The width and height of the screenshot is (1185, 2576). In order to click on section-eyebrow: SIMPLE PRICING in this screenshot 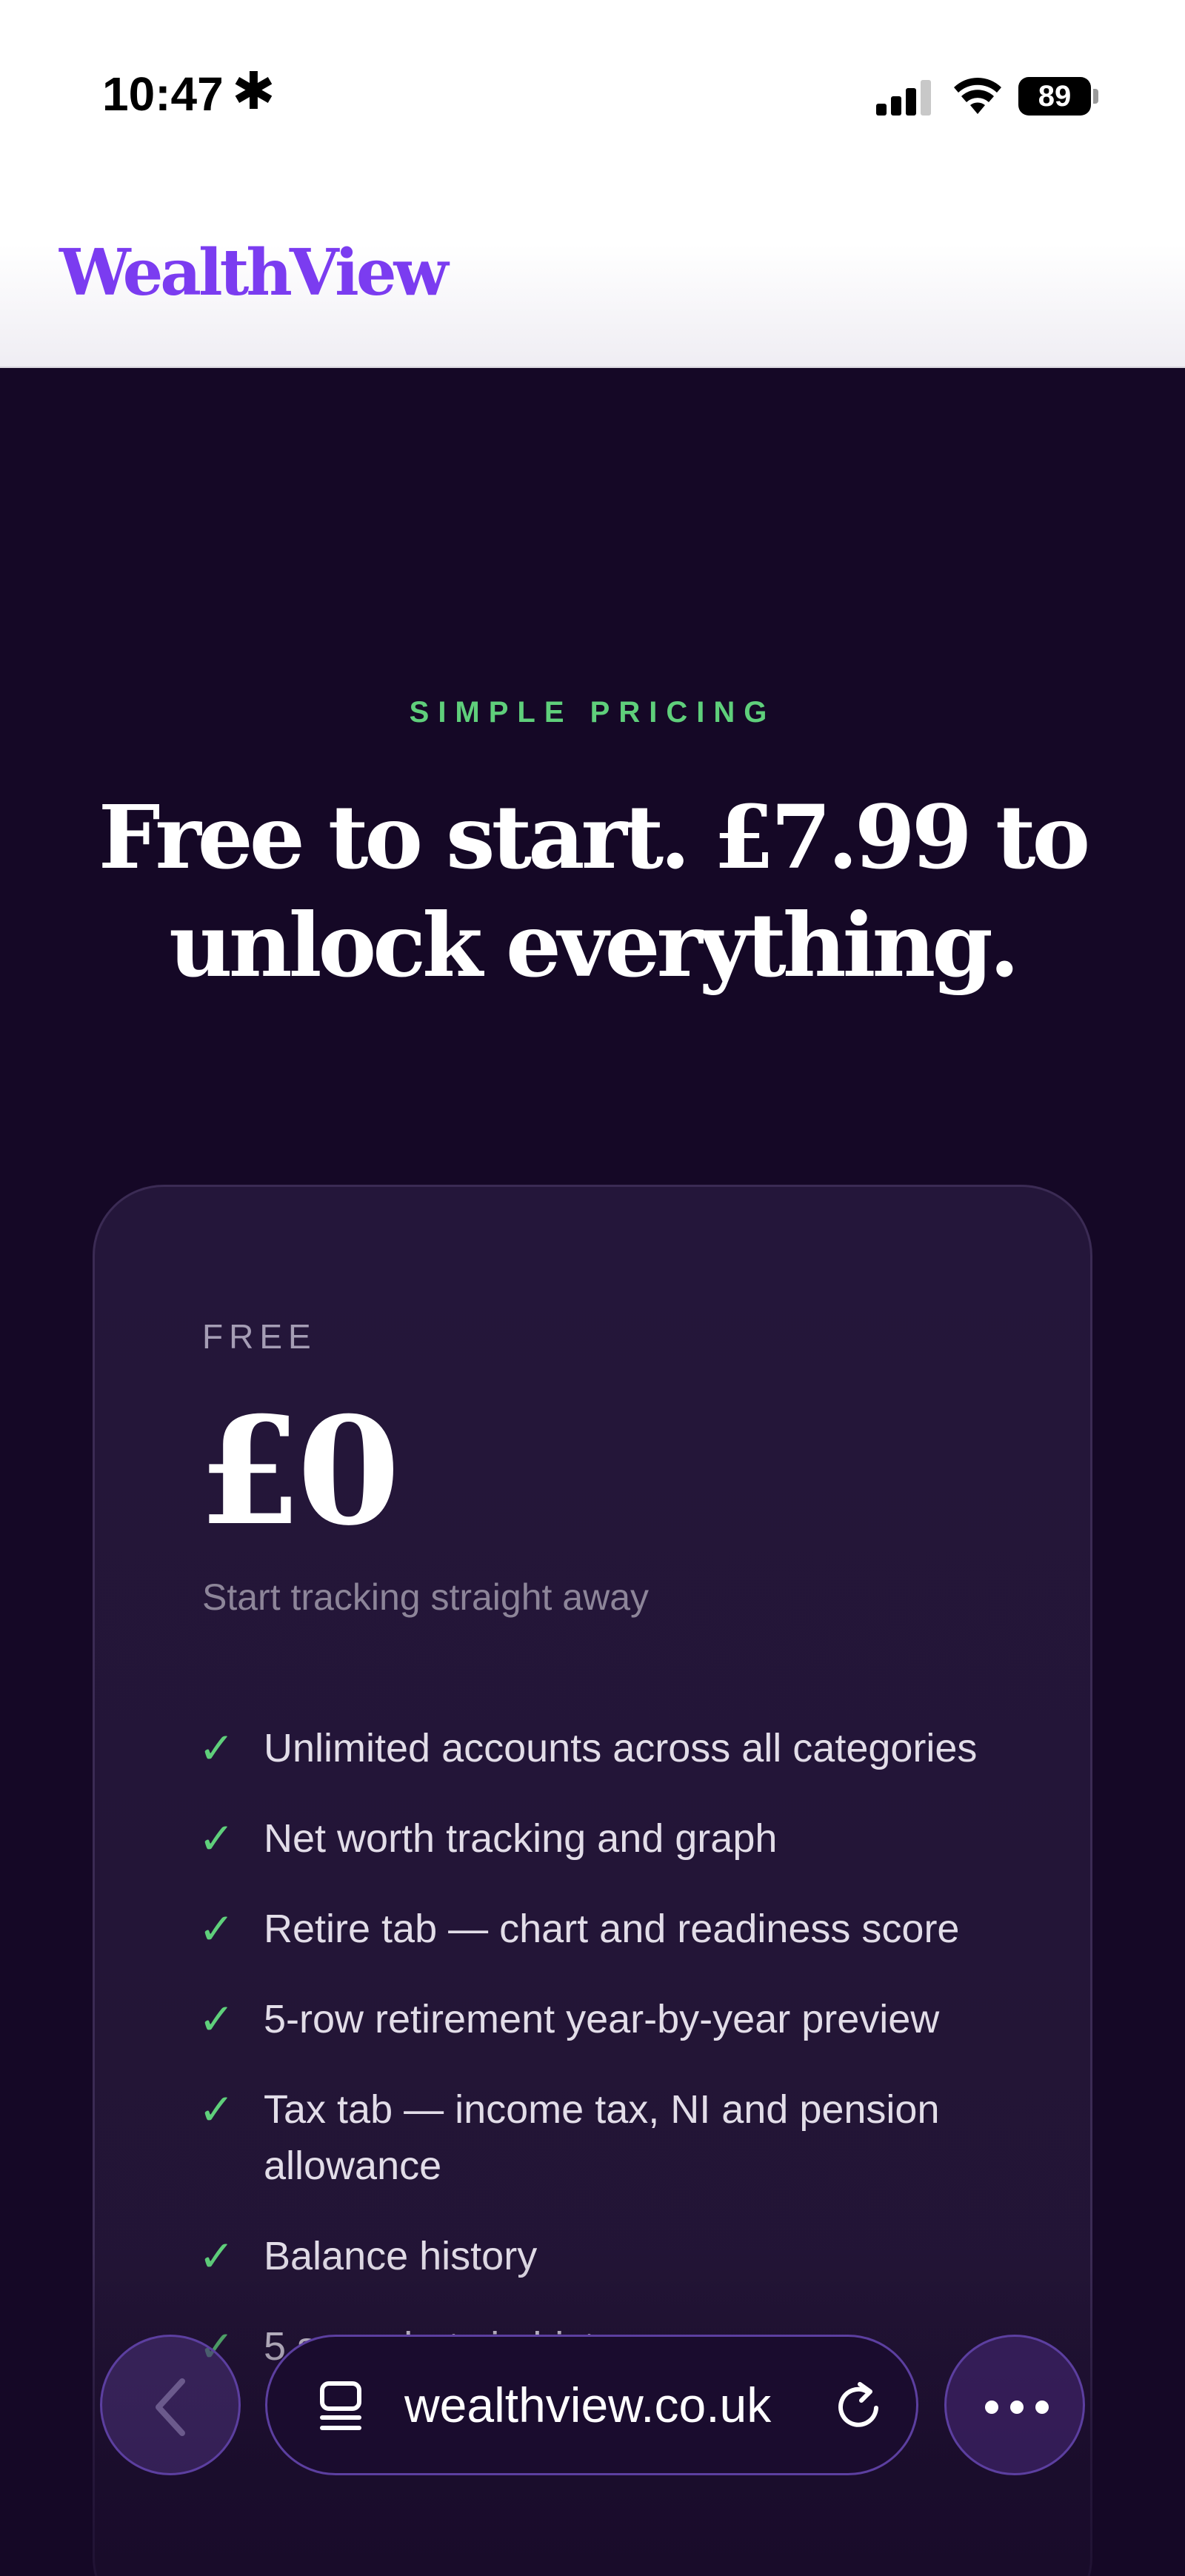, I will do `click(592, 712)`.